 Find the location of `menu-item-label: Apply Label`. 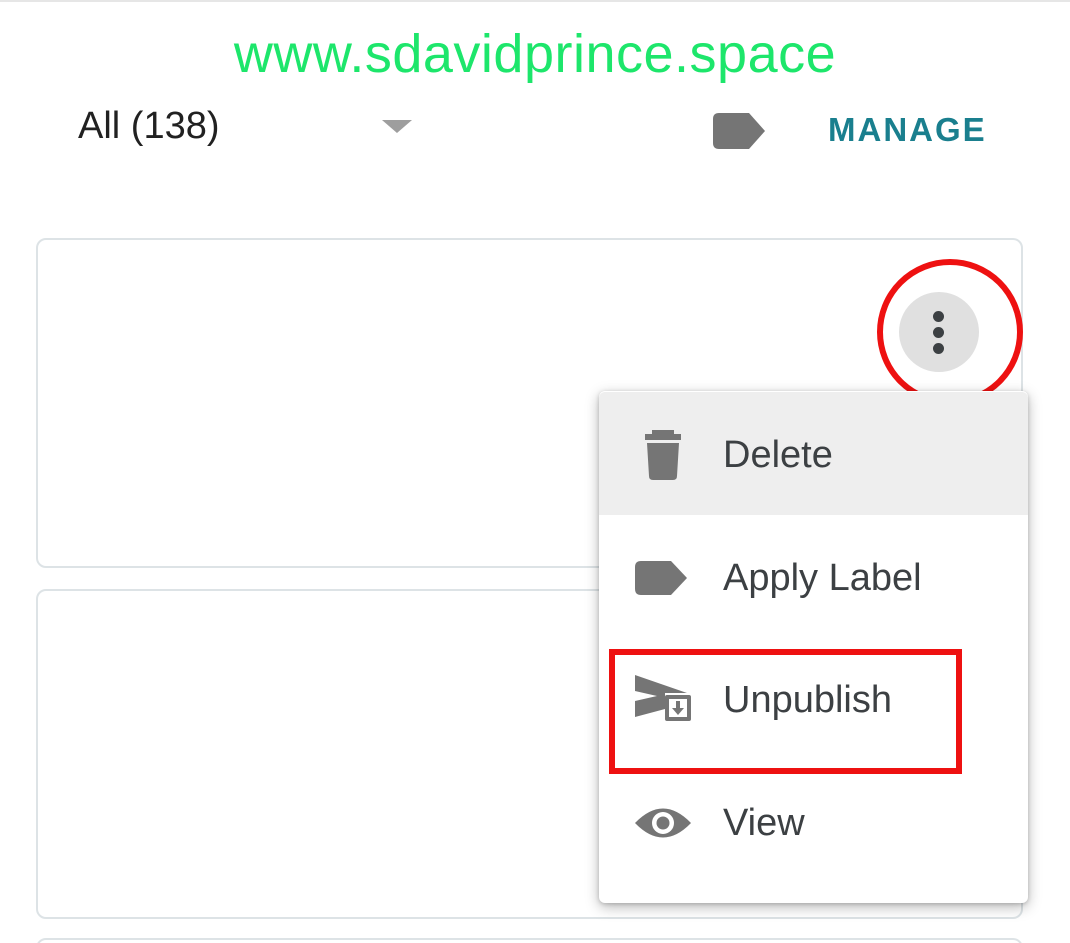

menu-item-label: Apply Label is located at coordinates (822, 578).